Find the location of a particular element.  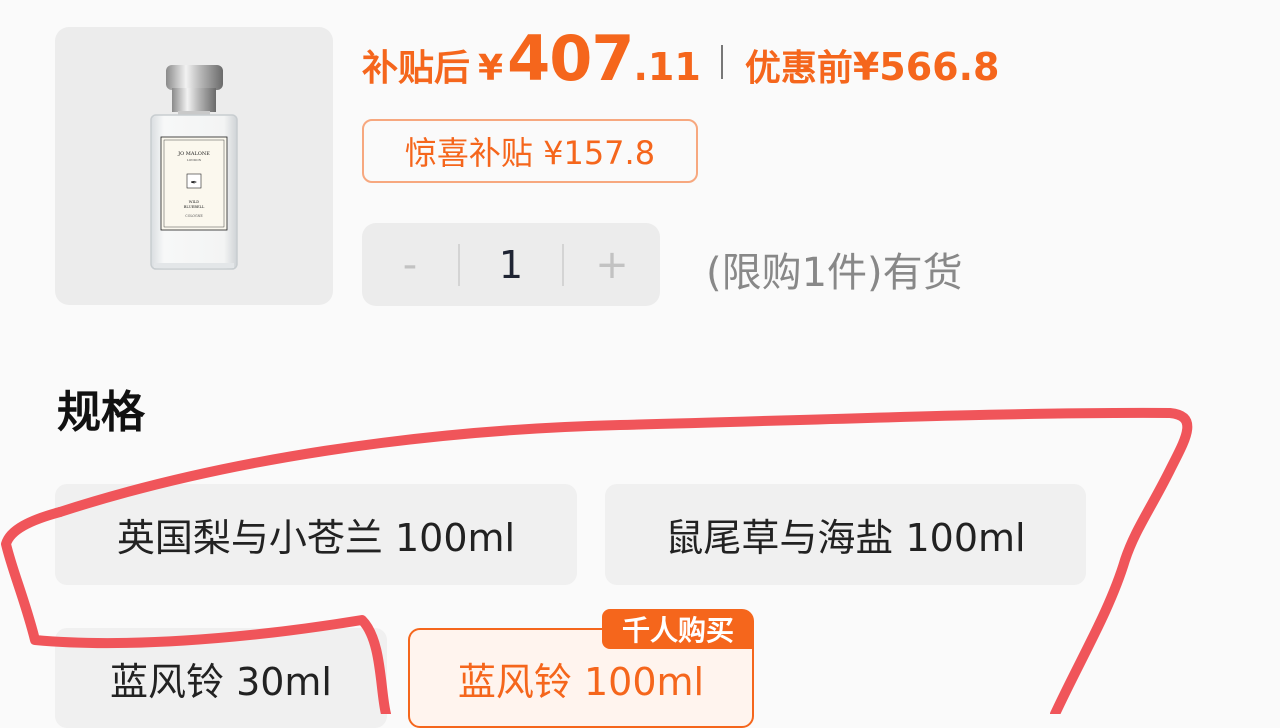

spec-option-bluebell-30ml: 蓝风铃 30ml is located at coordinates (221, 678).